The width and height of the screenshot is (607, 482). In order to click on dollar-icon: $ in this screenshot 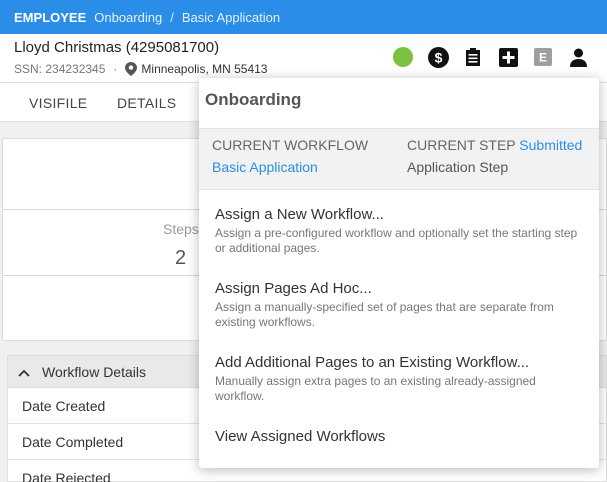, I will do `click(438, 57)`.